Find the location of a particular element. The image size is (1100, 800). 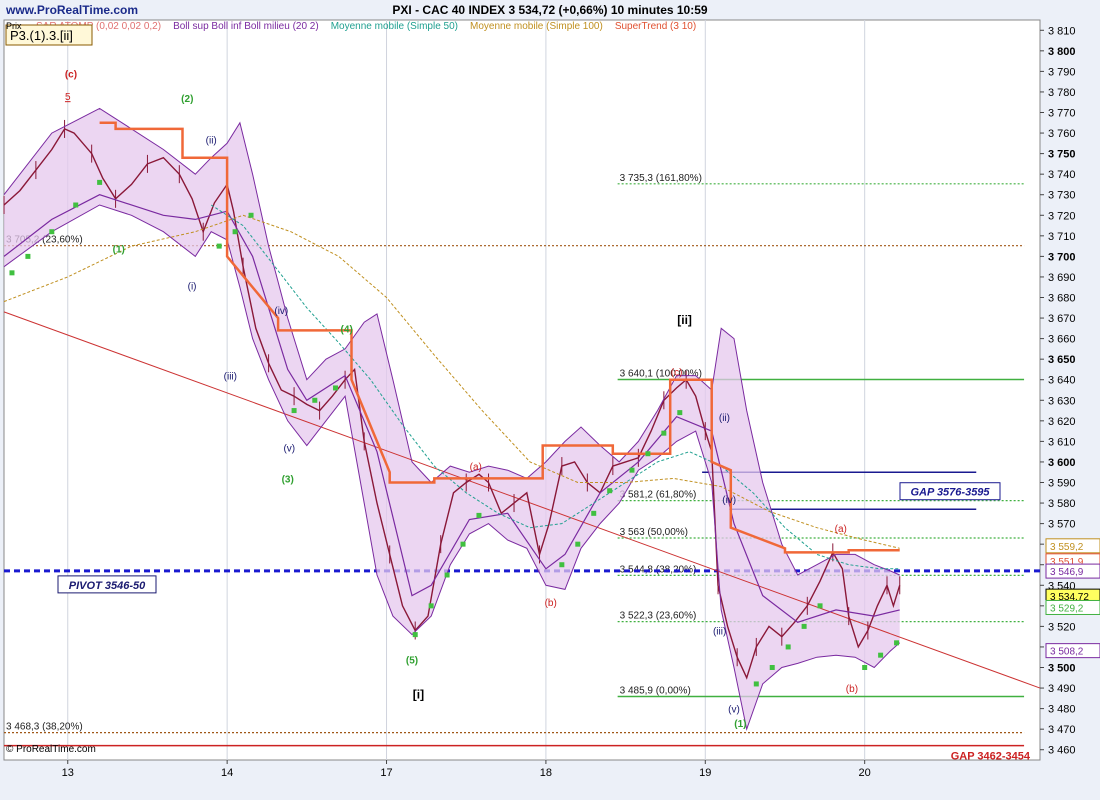

y-tick-label: 3 810 is located at coordinates (1062, 31).